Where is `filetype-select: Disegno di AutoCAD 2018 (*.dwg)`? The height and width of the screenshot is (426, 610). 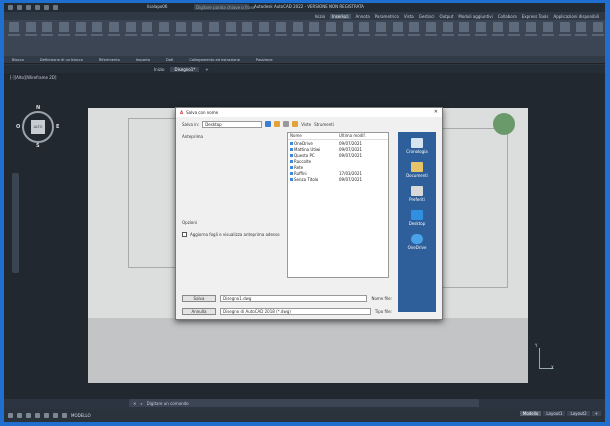
filetype-select: Disegno di AutoCAD 2018 (*.dwg) is located at coordinates (295, 311).